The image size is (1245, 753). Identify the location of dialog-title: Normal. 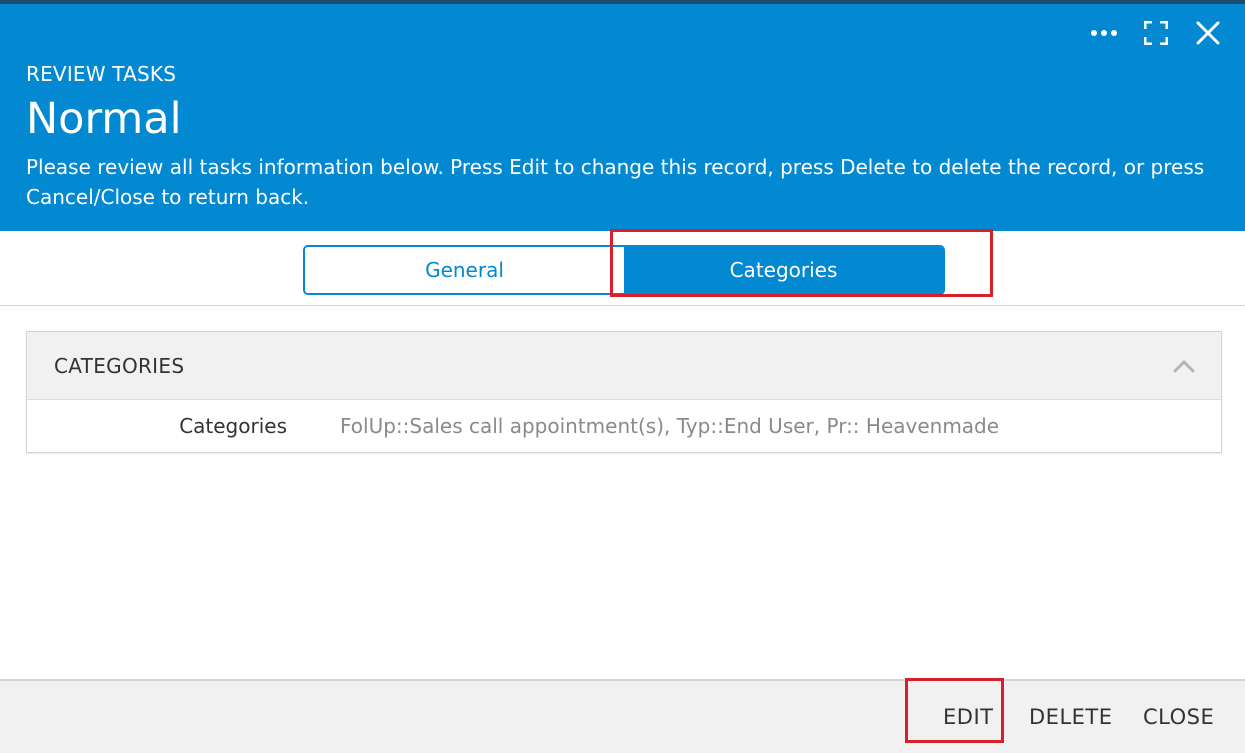
(104, 119).